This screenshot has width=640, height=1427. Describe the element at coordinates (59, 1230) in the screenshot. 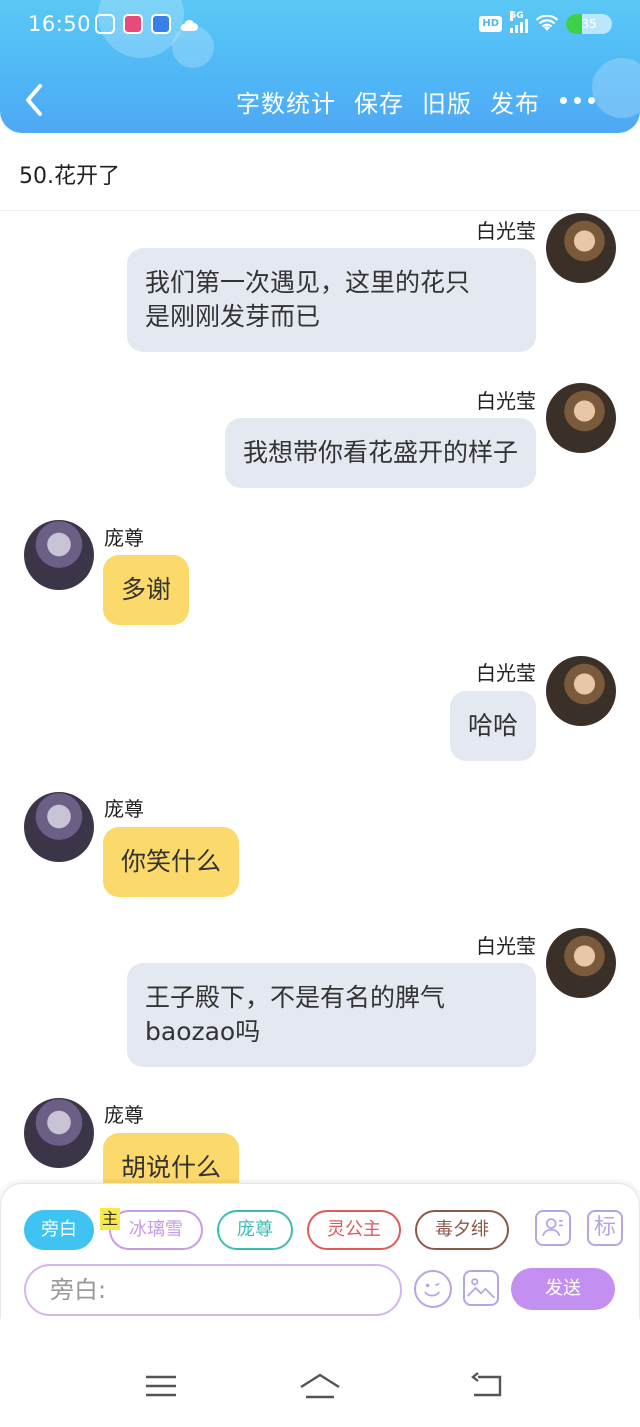

I see `role-chip-narration: 旁白` at that location.